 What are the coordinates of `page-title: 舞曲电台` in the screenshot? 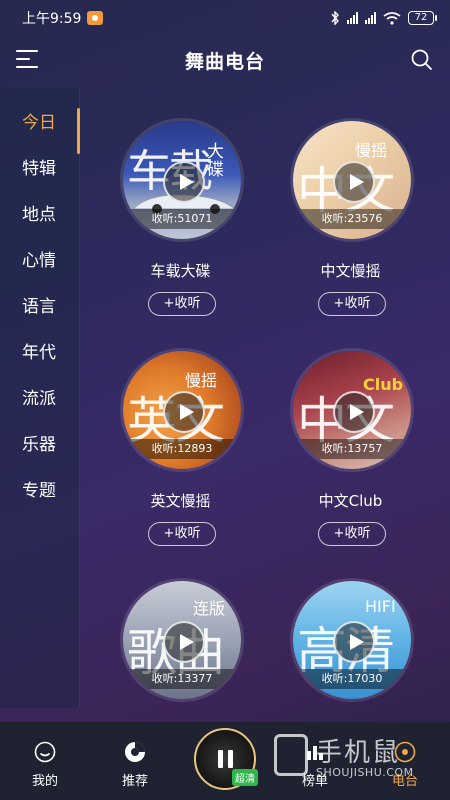 It's located at (224, 61).